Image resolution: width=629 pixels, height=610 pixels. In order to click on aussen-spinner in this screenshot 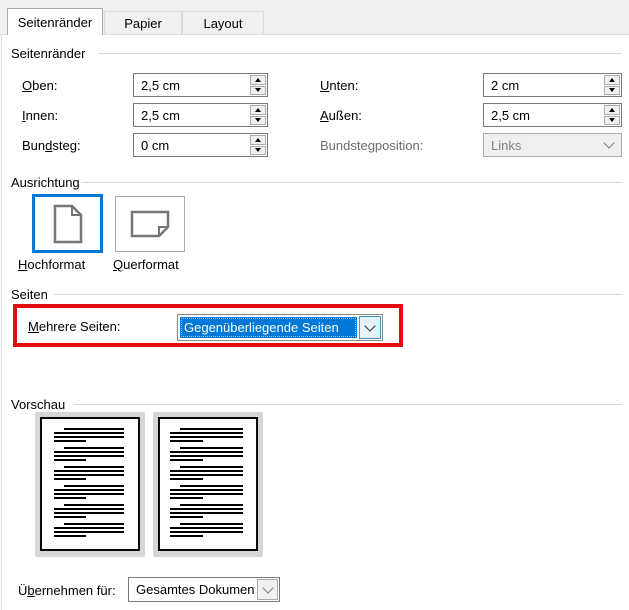, I will do `click(612, 115)`.